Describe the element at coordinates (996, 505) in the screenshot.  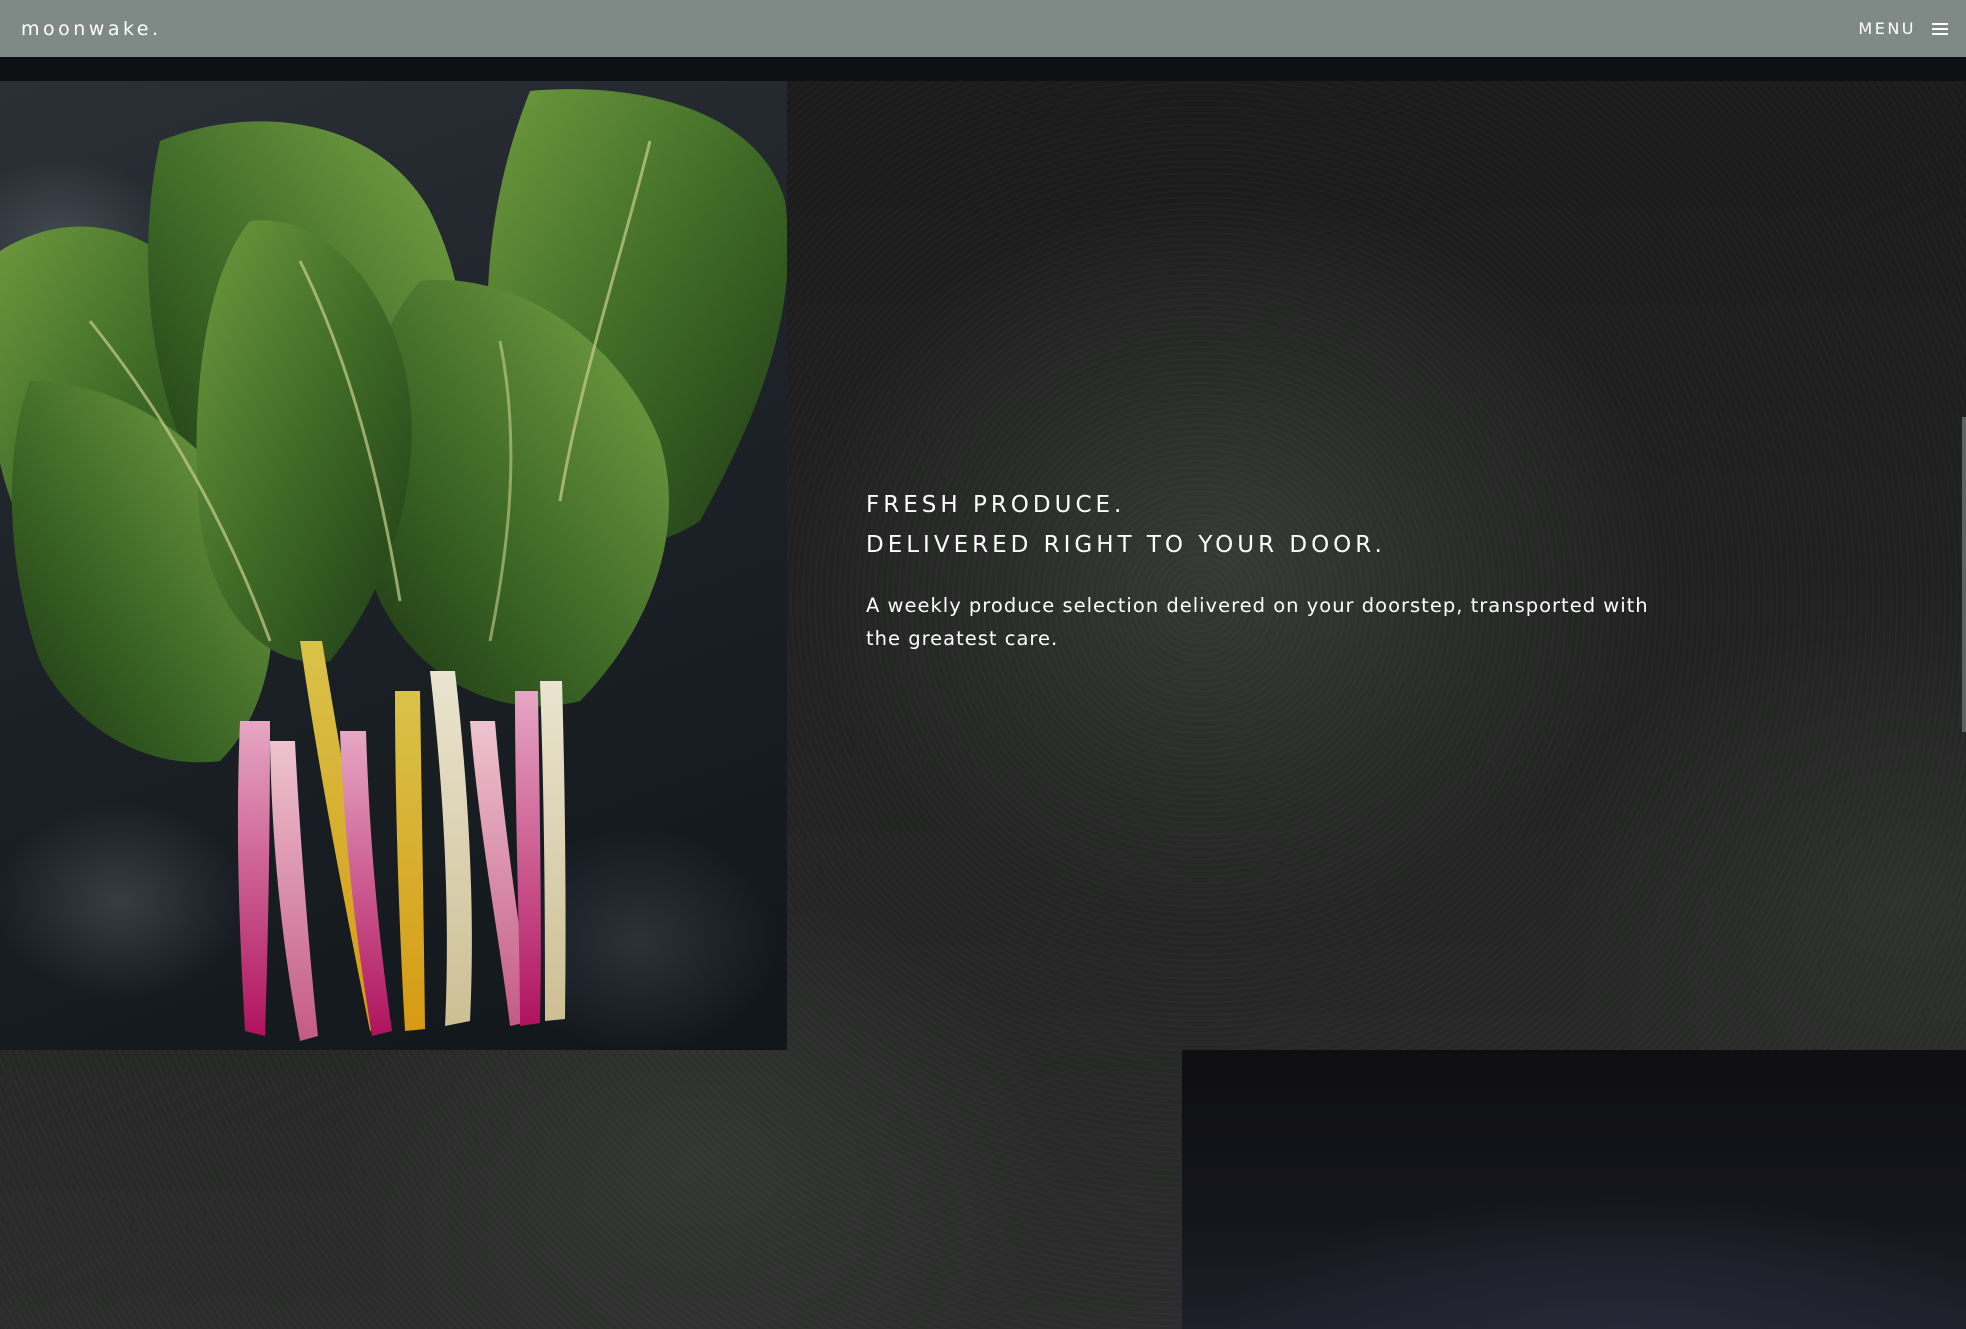
I see `hero-heading-line-1: FRESH PRODUCE.` at that location.